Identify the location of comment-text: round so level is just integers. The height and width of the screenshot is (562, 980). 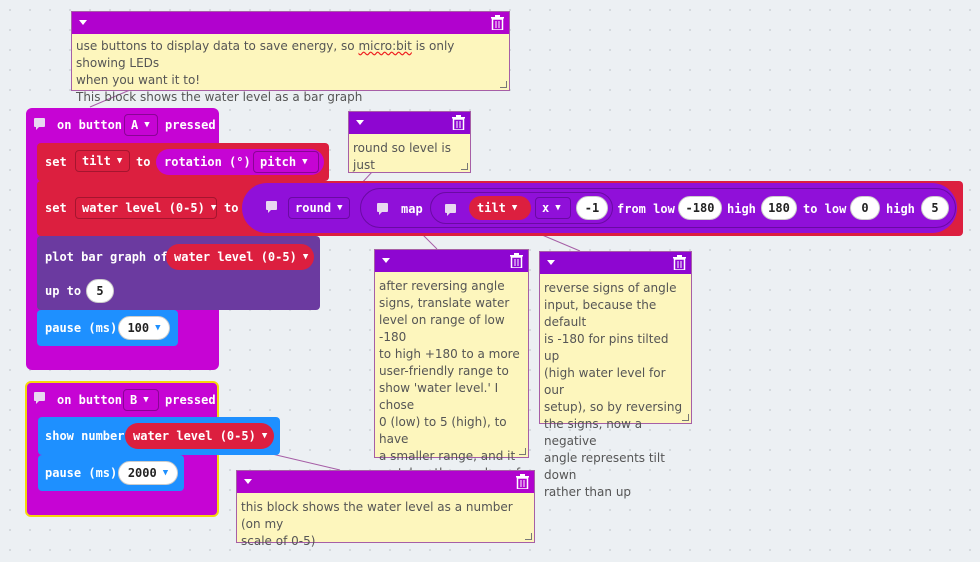
(409, 156).